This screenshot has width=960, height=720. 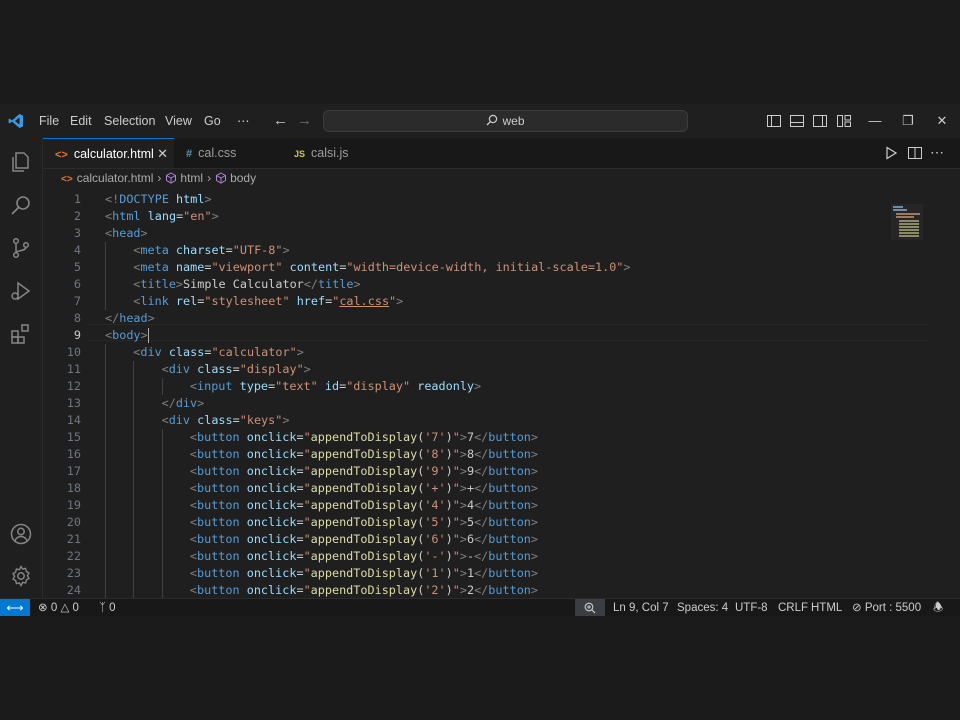 I want to click on breadcrumb-html: html, so click(x=191, y=178).